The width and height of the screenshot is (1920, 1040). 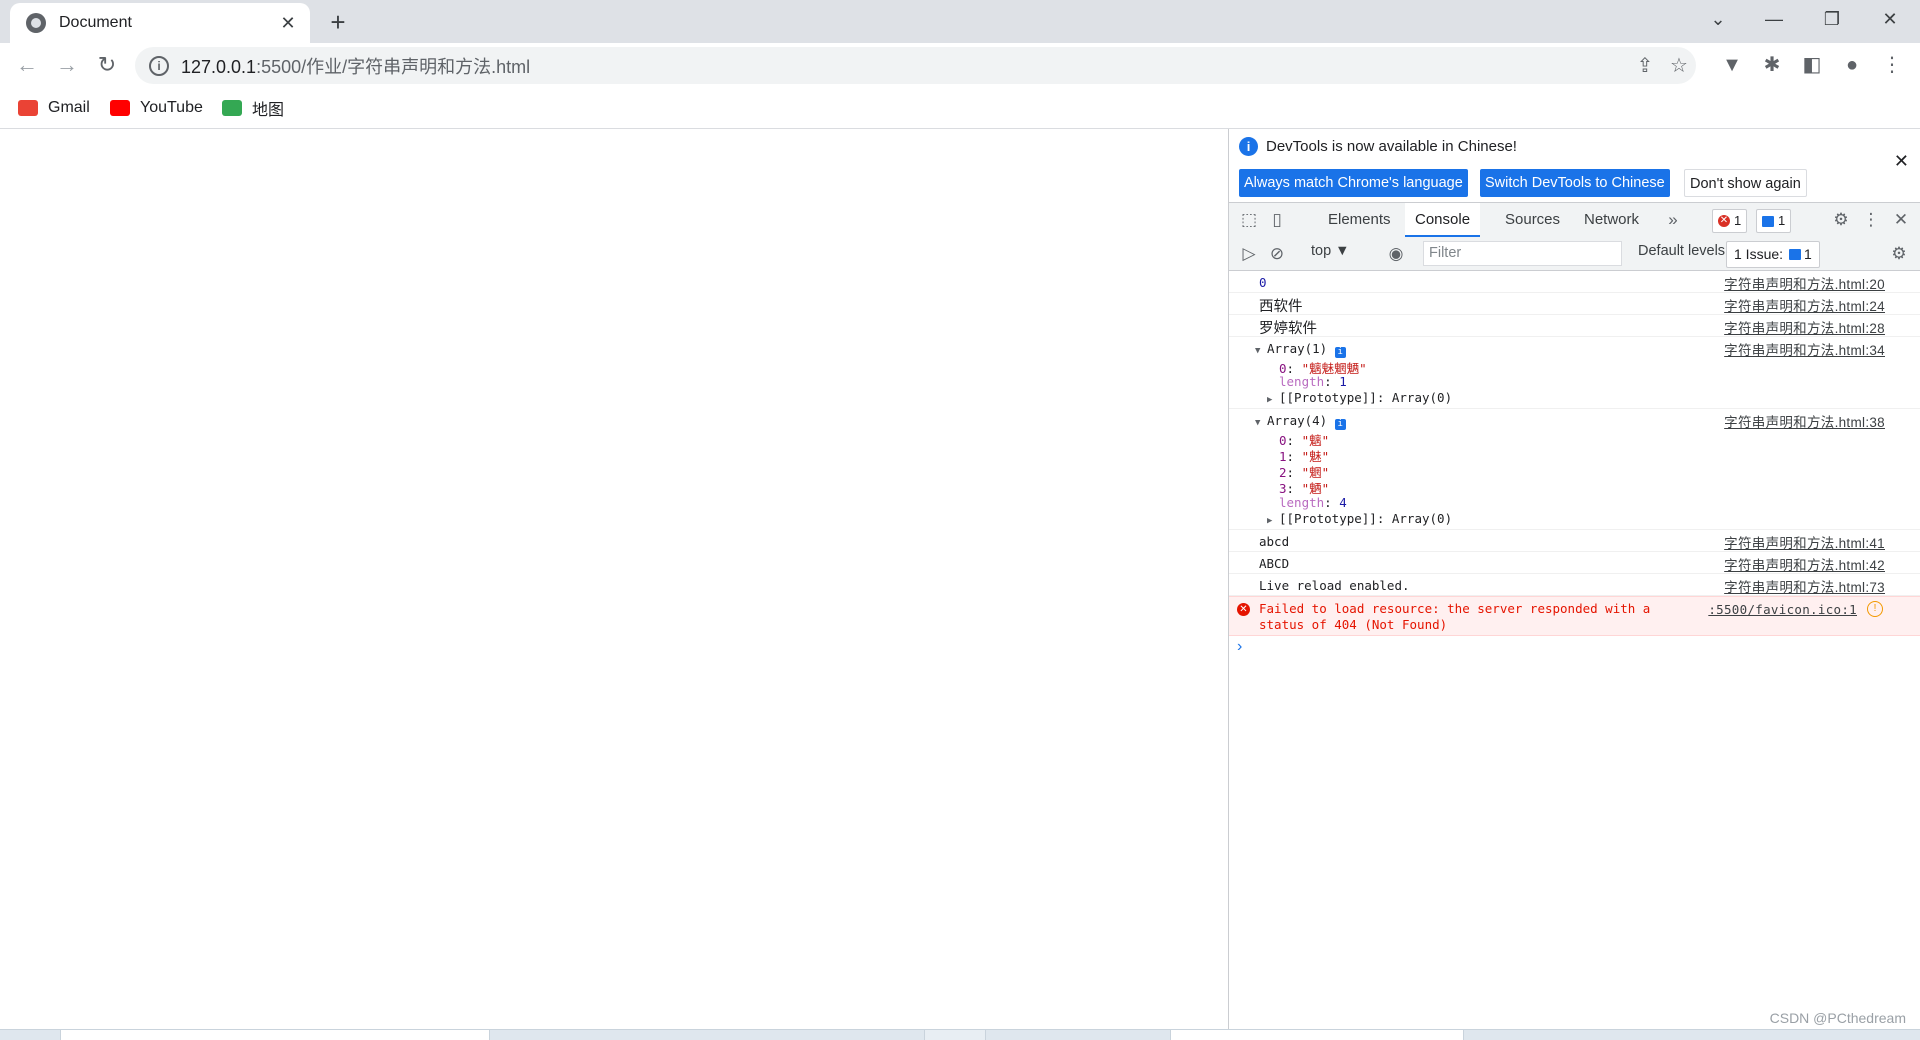 What do you see at coordinates (1283, 488) in the screenshot?
I see `entry-key: 3` at bounding box center [1283, 488].